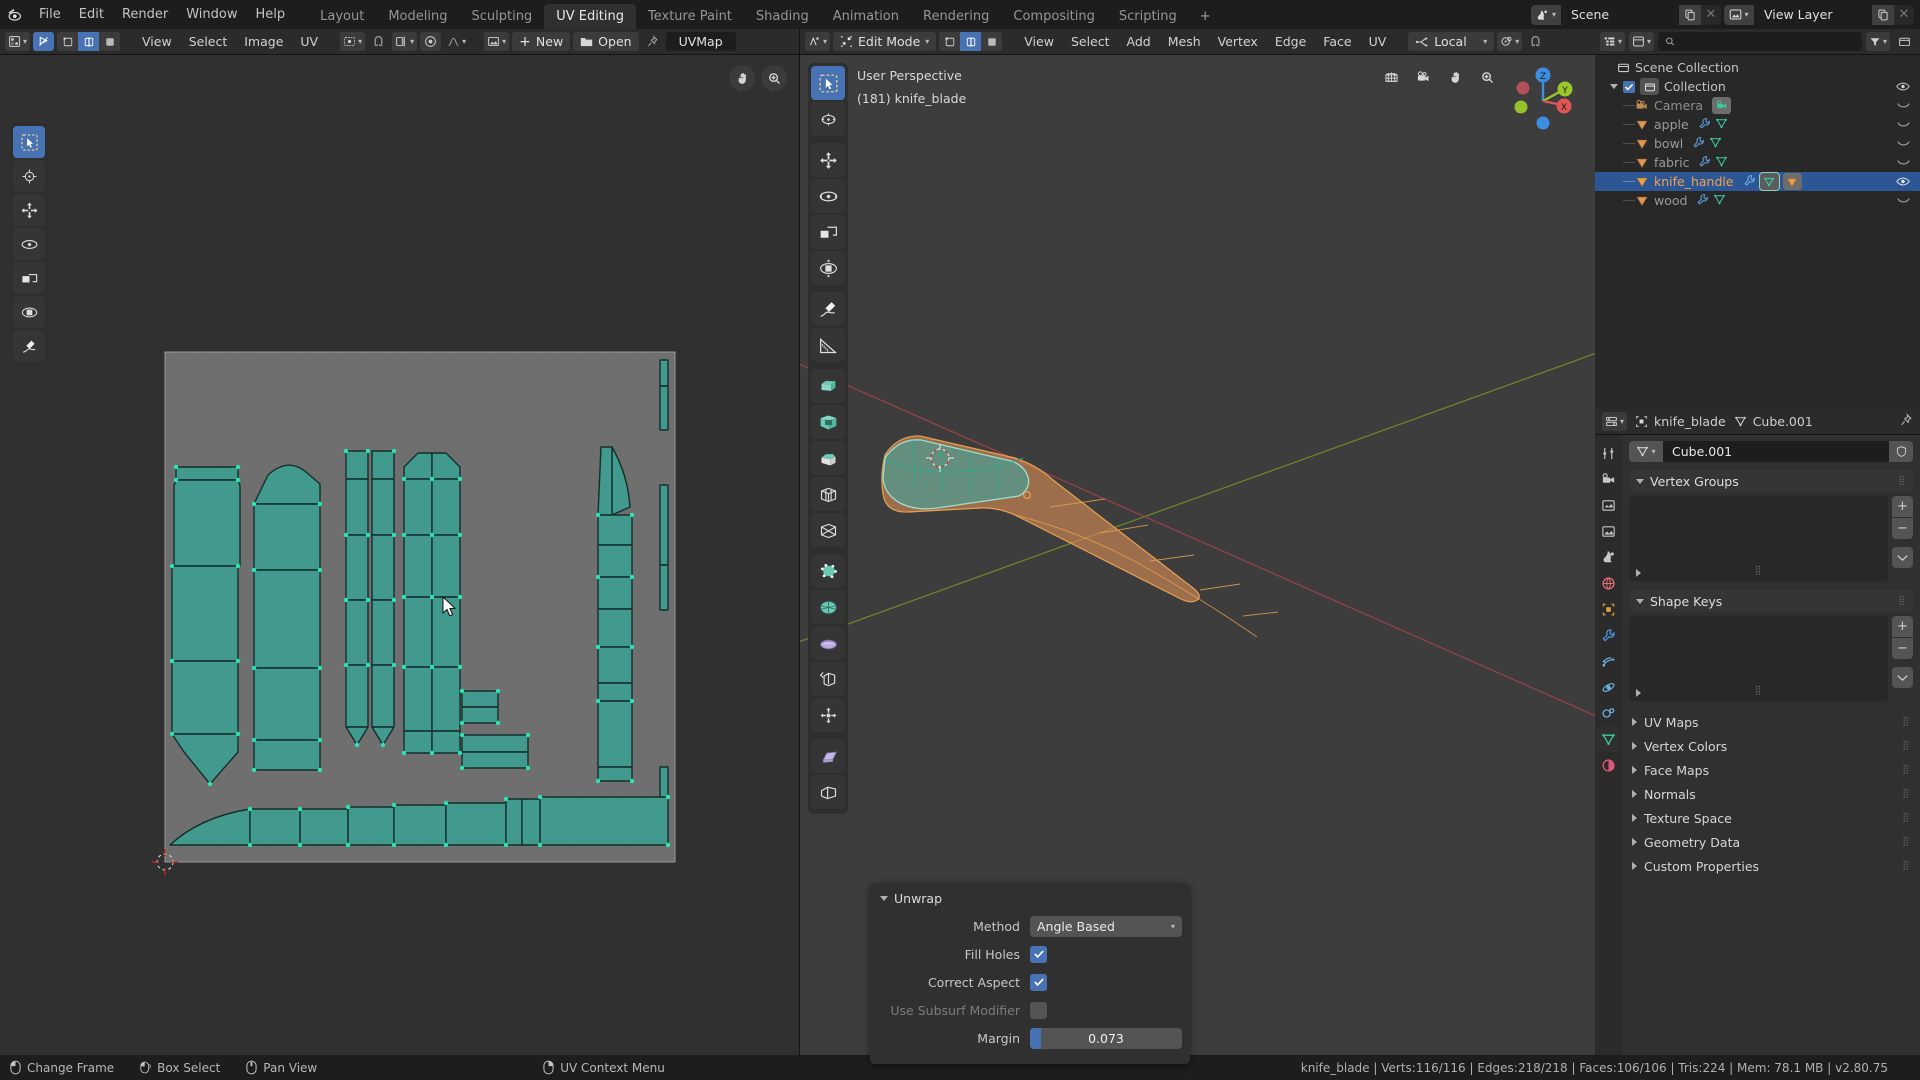  Describe the element at coordinates (1771, 722) in the screenshot. I see `panel-header-uv-maps: UV Maps ⣿` at that location.